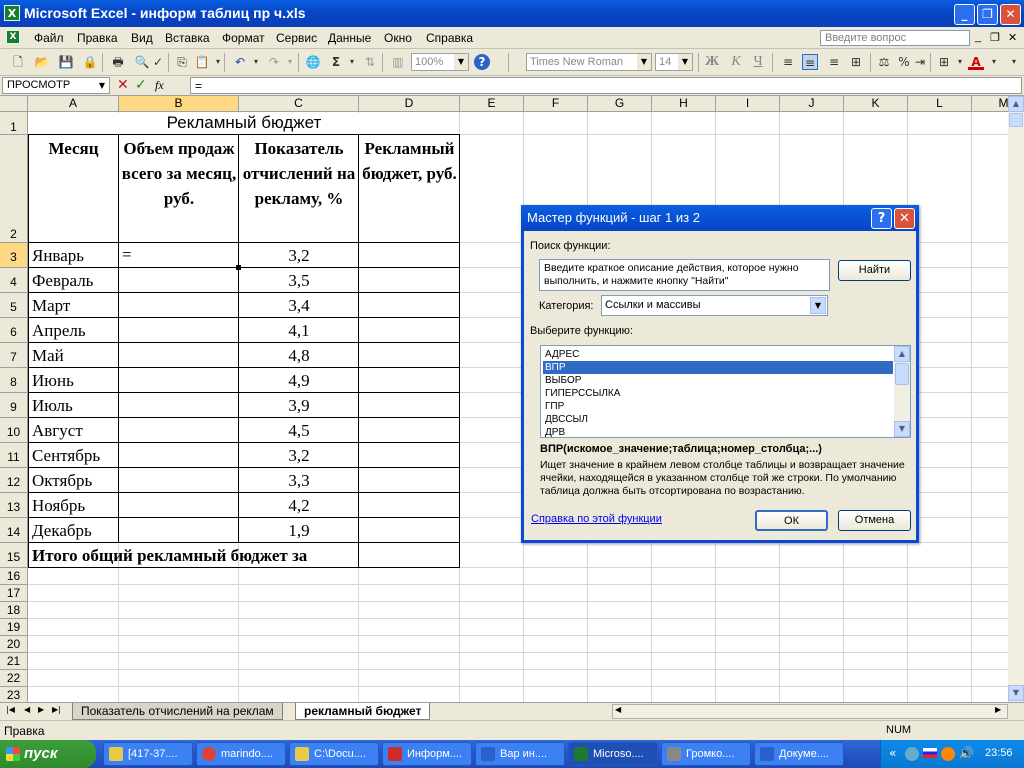 The height and width of the screenshot is (768, 1024). What do you see at coordinates (58, 256) in the screenshot?
I see `month-cell: Январь` at bounding box center [58, 256].